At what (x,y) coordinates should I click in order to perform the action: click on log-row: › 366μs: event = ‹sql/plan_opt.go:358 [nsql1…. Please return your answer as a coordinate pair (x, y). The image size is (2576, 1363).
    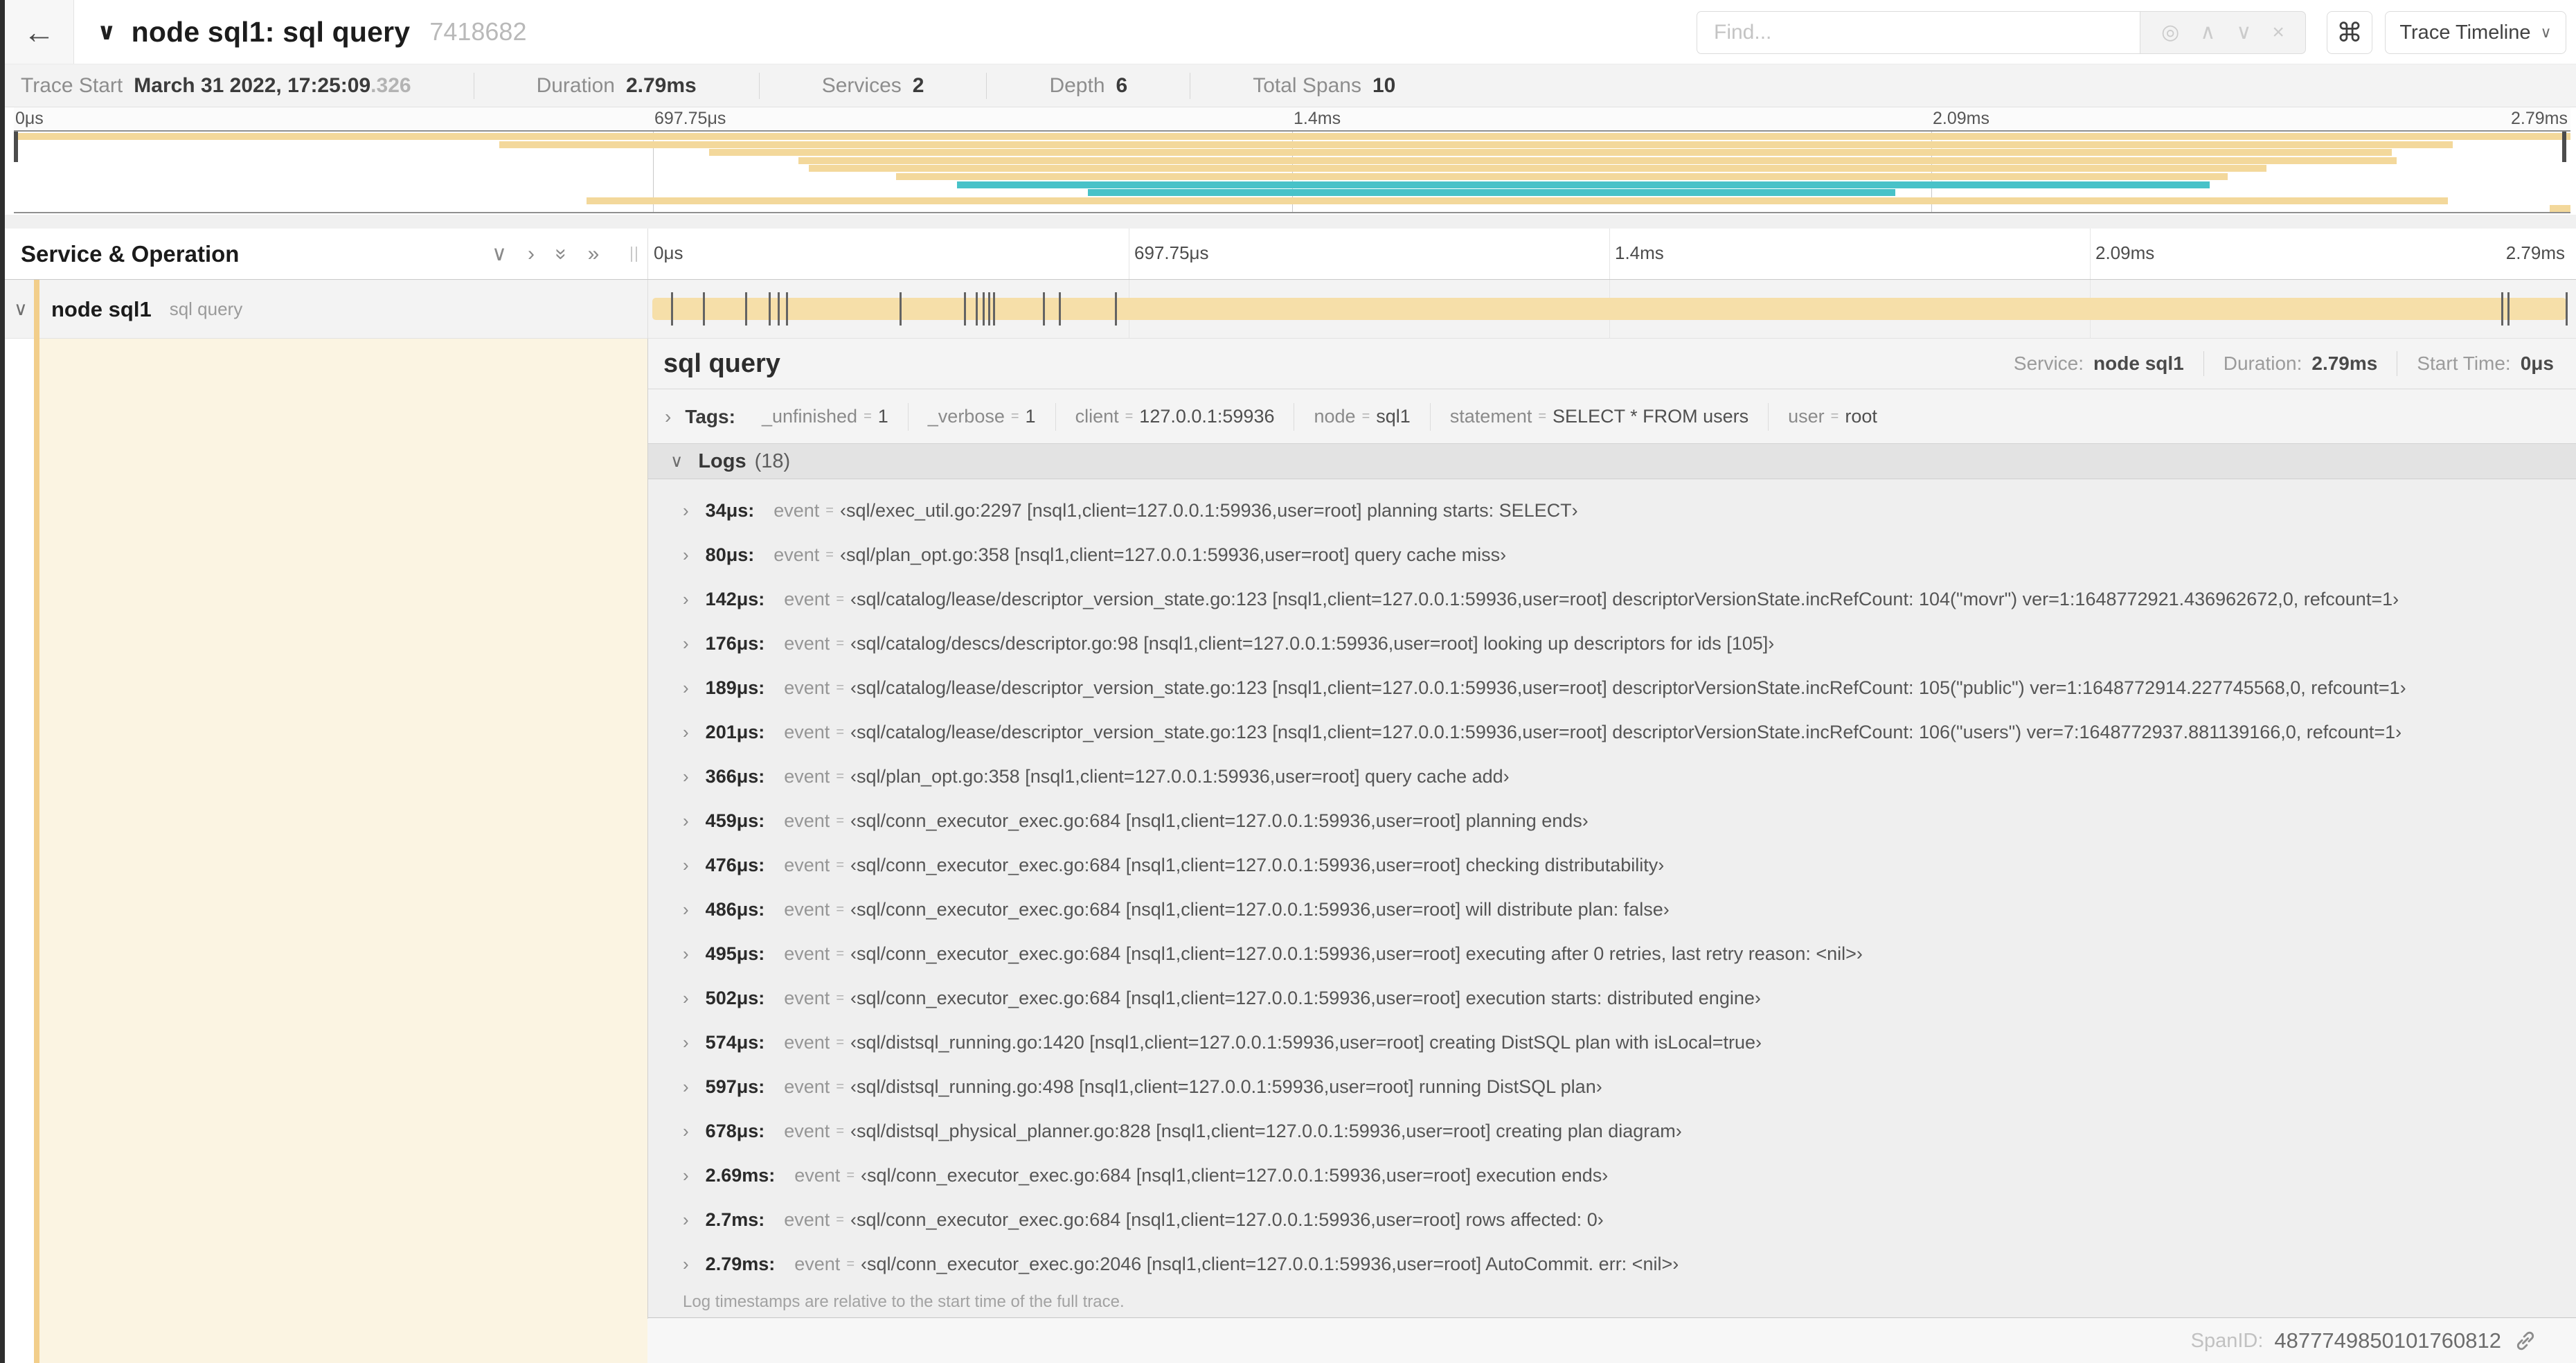
    Looking at the image, I should click on (1612, 776).